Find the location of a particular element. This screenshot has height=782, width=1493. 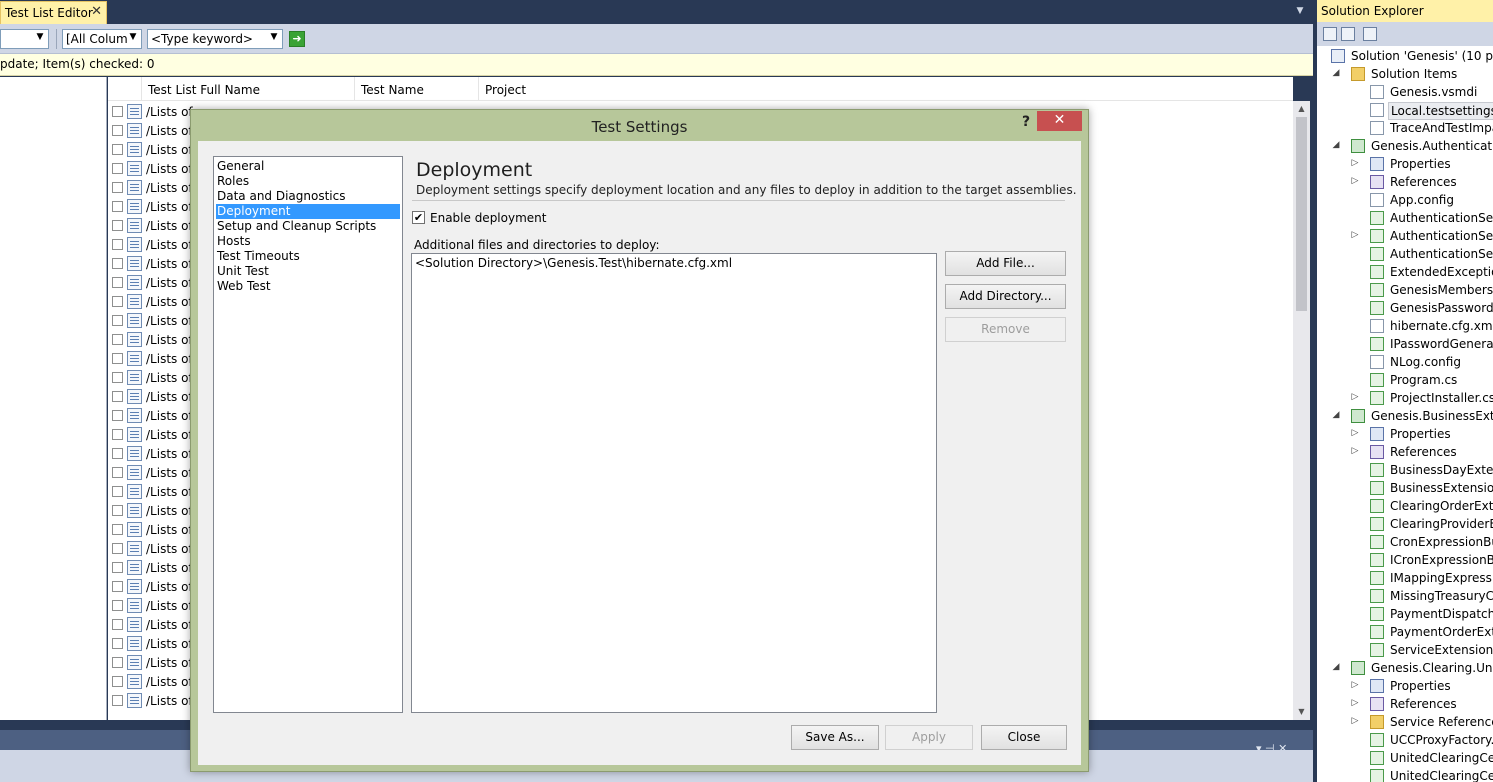

solution-tree-item: ▷ Service References is located at coordinates (1405, 722).